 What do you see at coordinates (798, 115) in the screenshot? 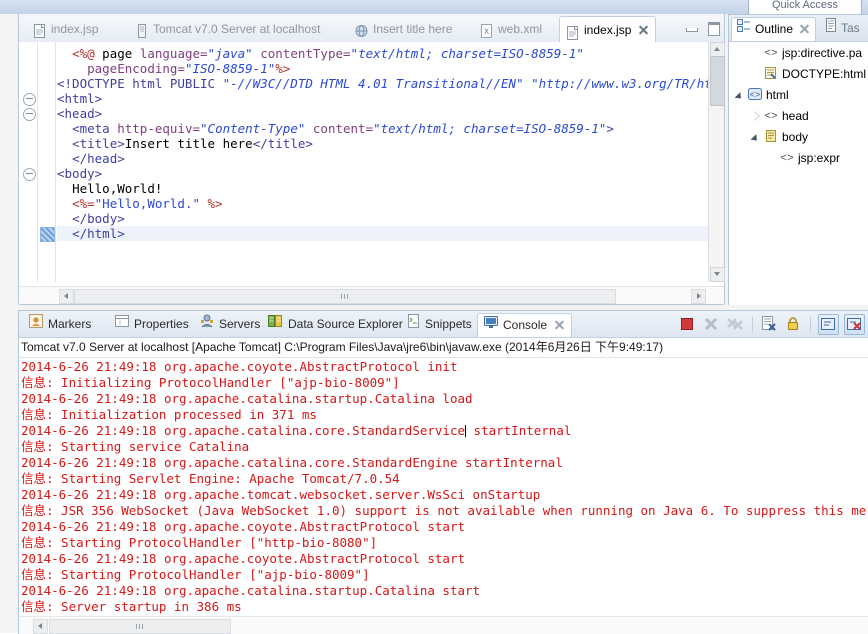
I see `outline-node: <> head` at bounding box center [798, 115].